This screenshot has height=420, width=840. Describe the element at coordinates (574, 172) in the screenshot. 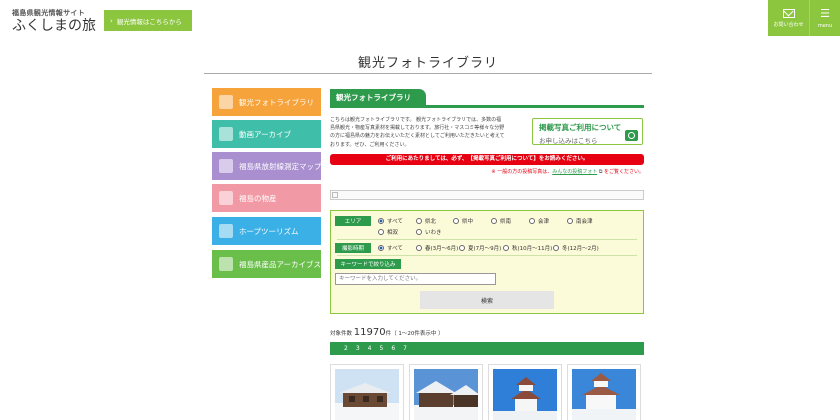

I see `user-photos-link: みんなの投稿フォト` at that location.